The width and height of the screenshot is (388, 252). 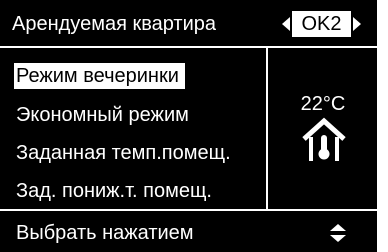 What do you see at coordinates (286, 24) in the screenshot?
I see `chevron-left-icon` at bounding box center [286, 24].